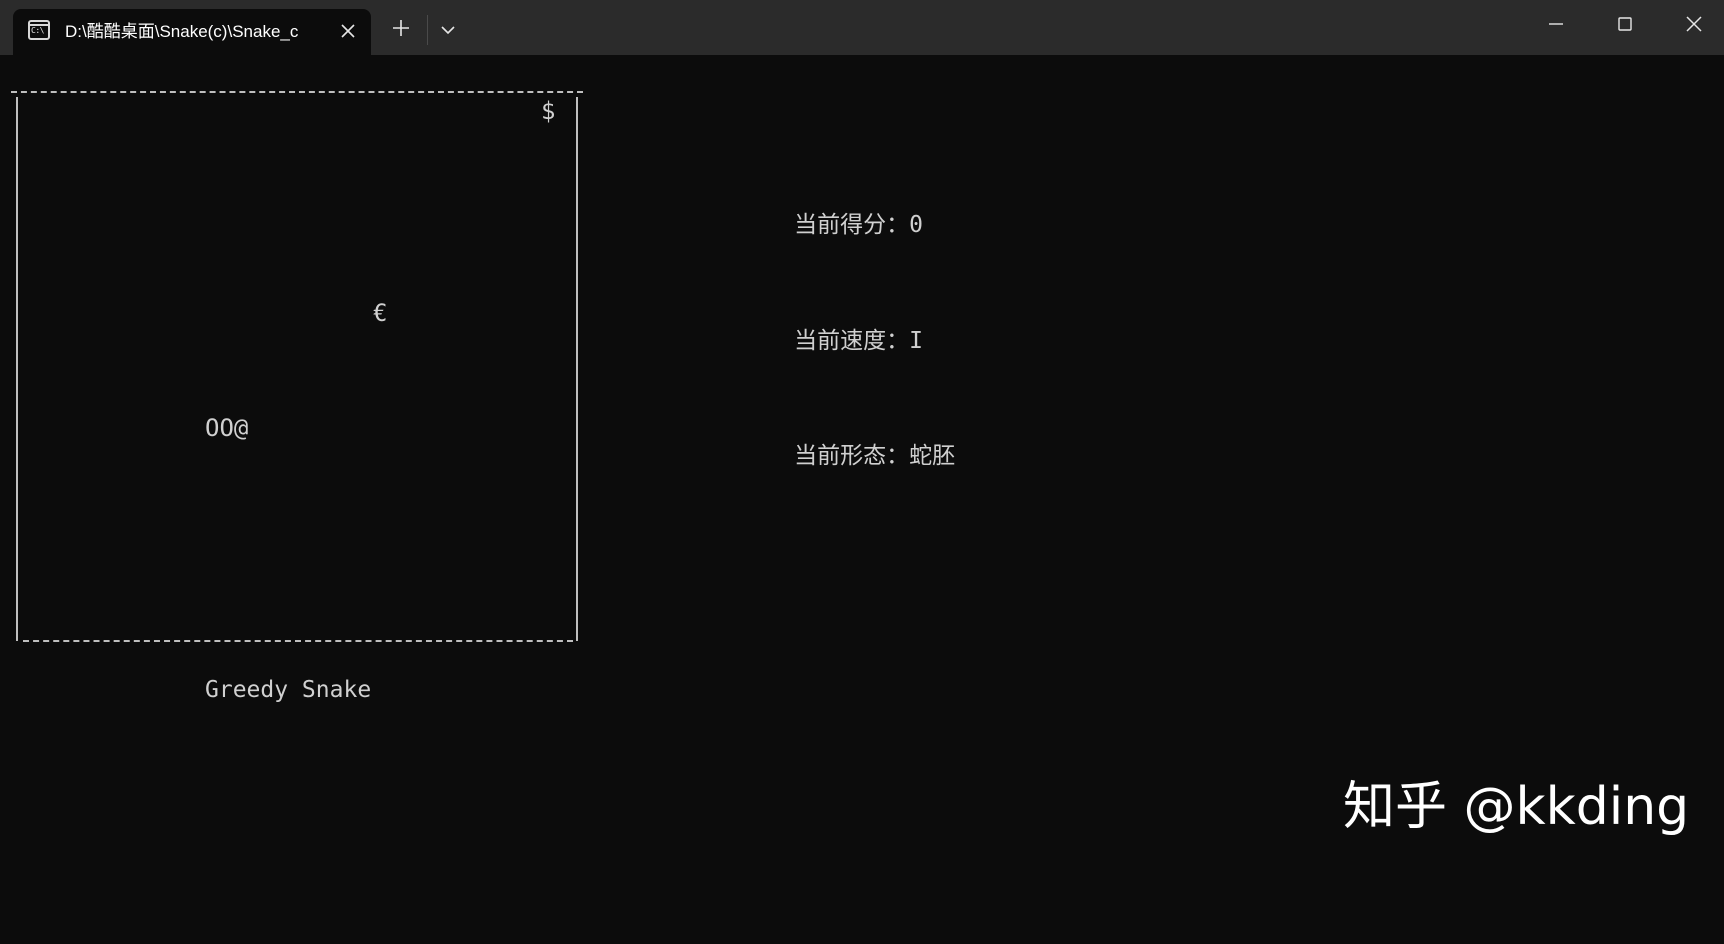 The height and width of the screenshot is (944, 1724). I want to click on terminal-icon-label: C:\, so click(37, 30).